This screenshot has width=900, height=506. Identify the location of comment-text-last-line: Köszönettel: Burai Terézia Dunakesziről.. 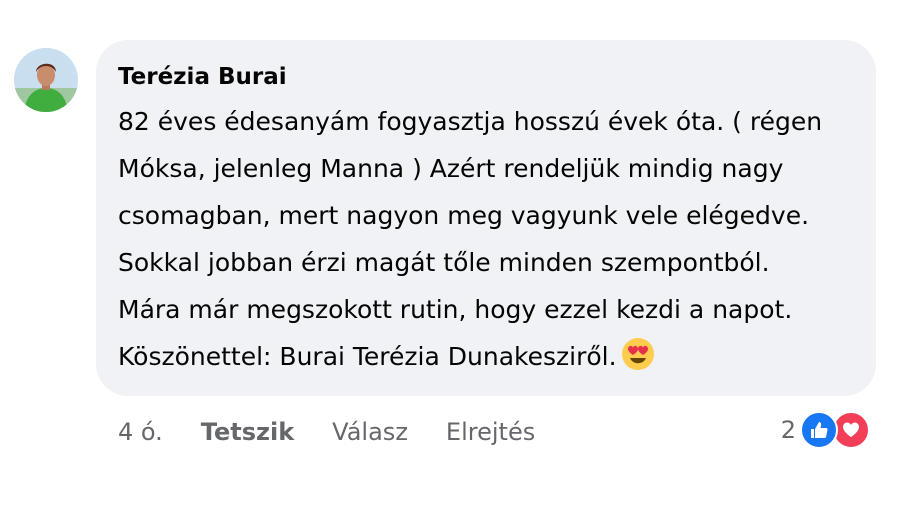
(487, 359).